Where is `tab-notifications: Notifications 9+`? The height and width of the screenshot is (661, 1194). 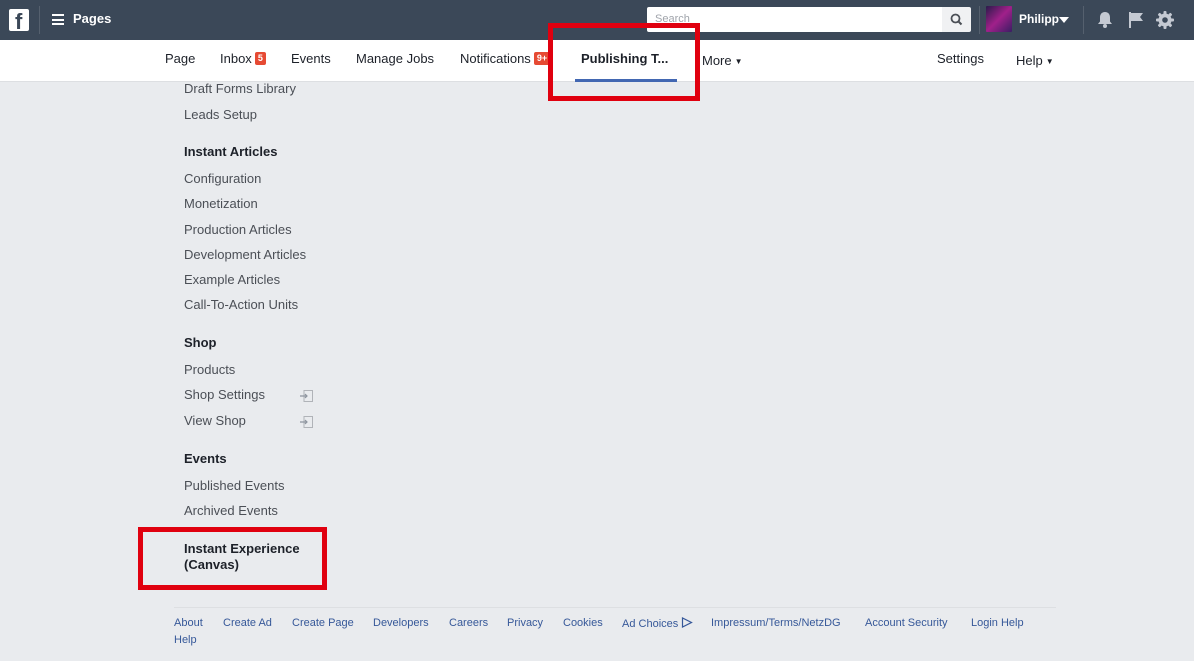
tab-notifications: Notifications 9+ is located at coordinates (505, 58).